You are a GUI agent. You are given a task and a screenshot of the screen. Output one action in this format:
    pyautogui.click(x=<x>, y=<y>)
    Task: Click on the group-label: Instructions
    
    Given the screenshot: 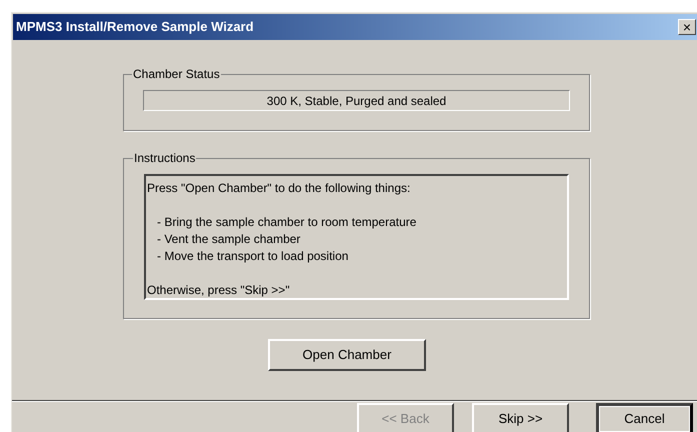 What is the action you would take?
    pyautogui.click(x=164, y=158)
    